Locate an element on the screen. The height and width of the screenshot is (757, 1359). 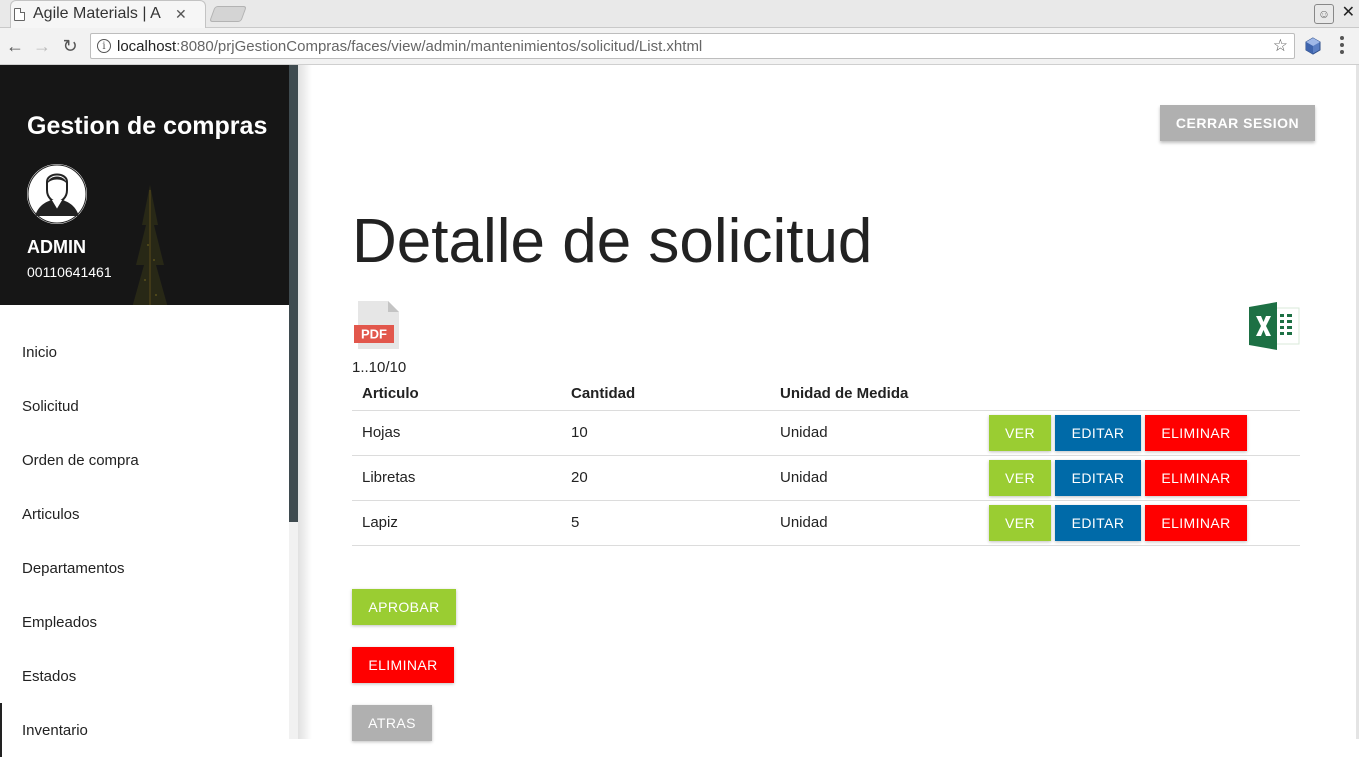
browser-menu-icon is located at coordinates (1342, 46).